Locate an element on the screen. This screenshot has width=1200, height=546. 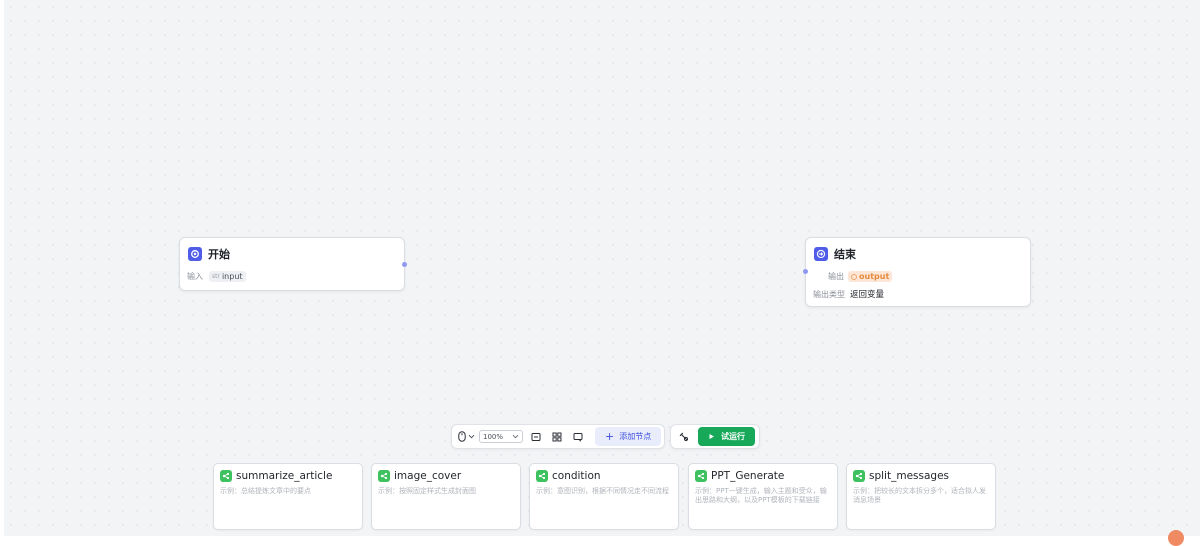
run-toolbar: 试运行 is located at coordinates (715, 436).